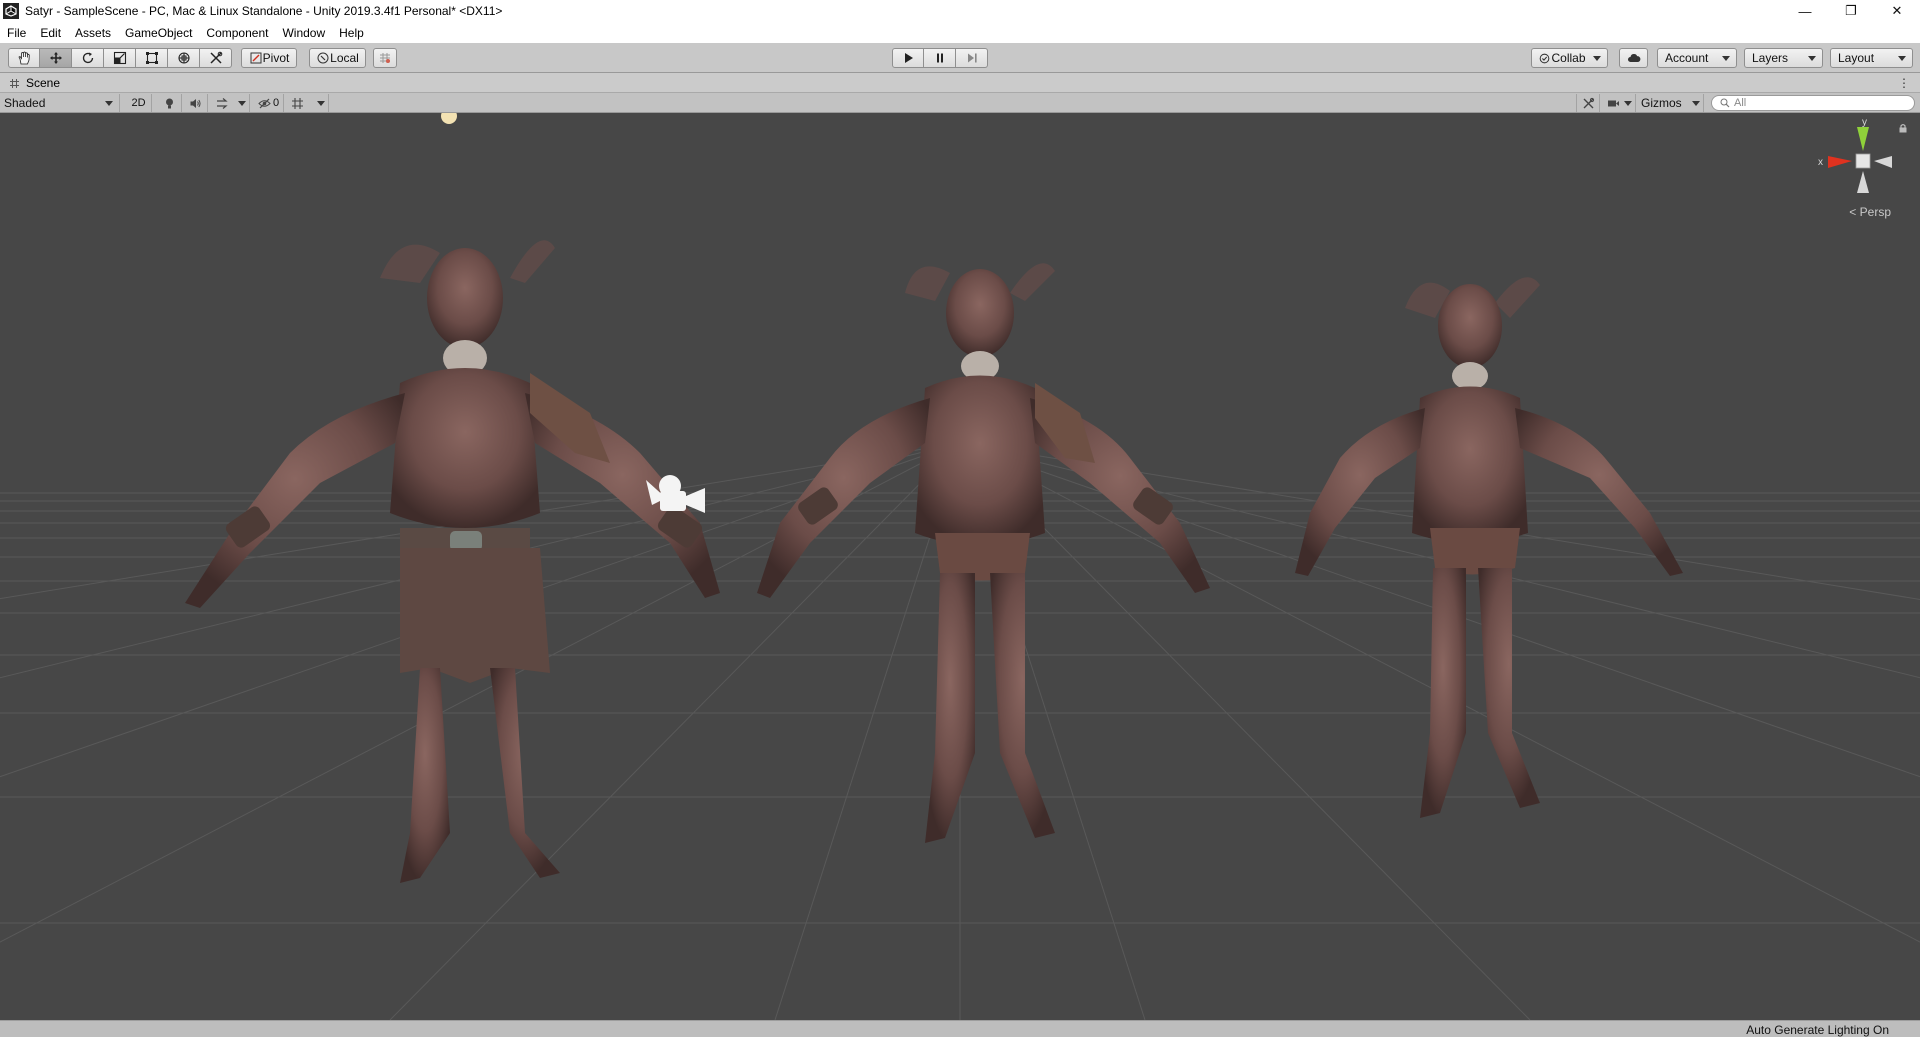  What do you see at coordinates (908, 58) in the screenshot?
I see `play-icon` at bounding box center [908, 58].